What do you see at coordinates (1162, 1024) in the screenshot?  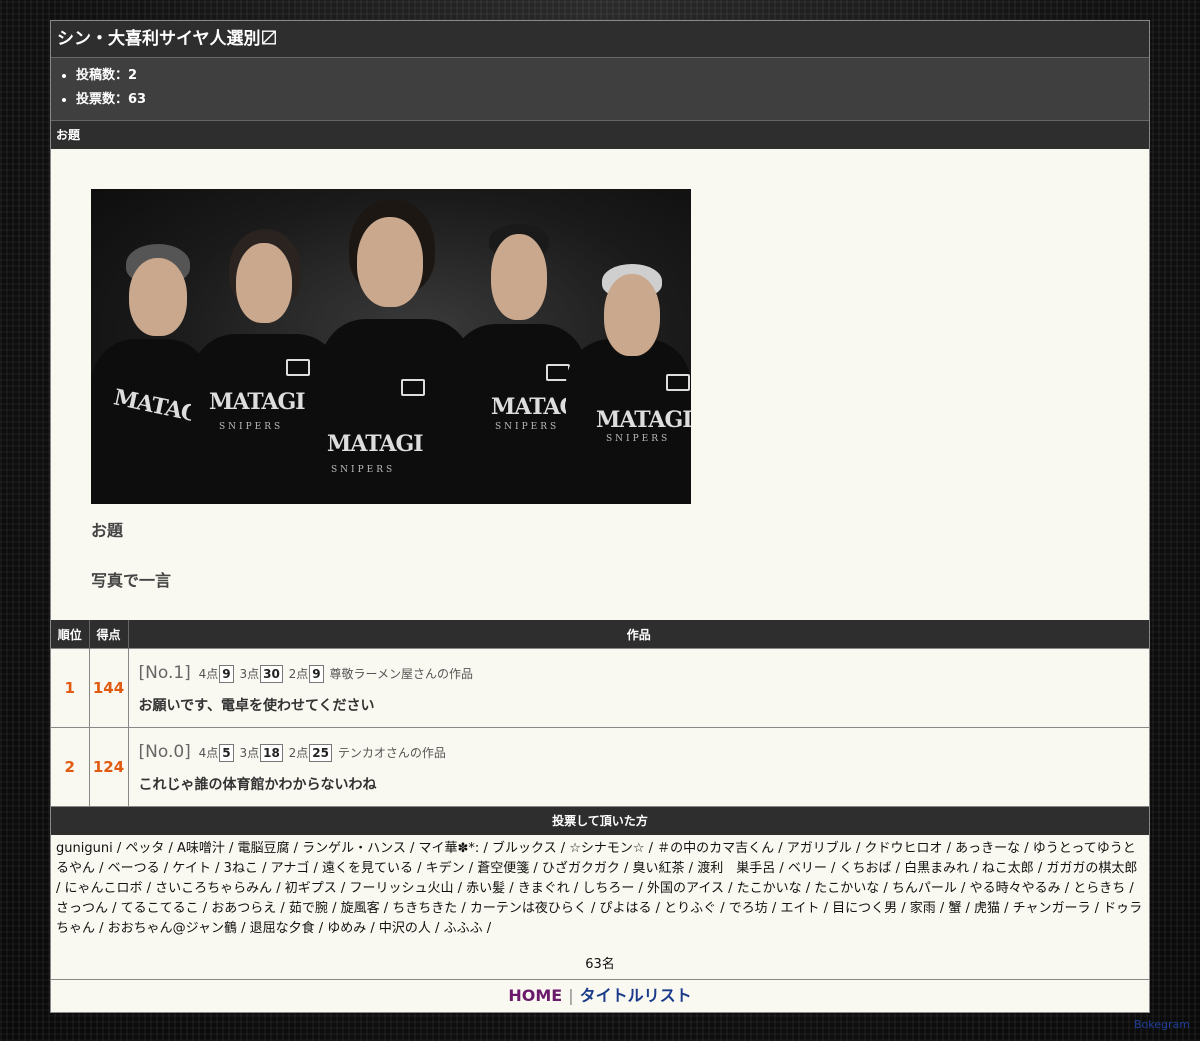 I see `credit-link: Bokegram` at bounding box center [1162, 1024].